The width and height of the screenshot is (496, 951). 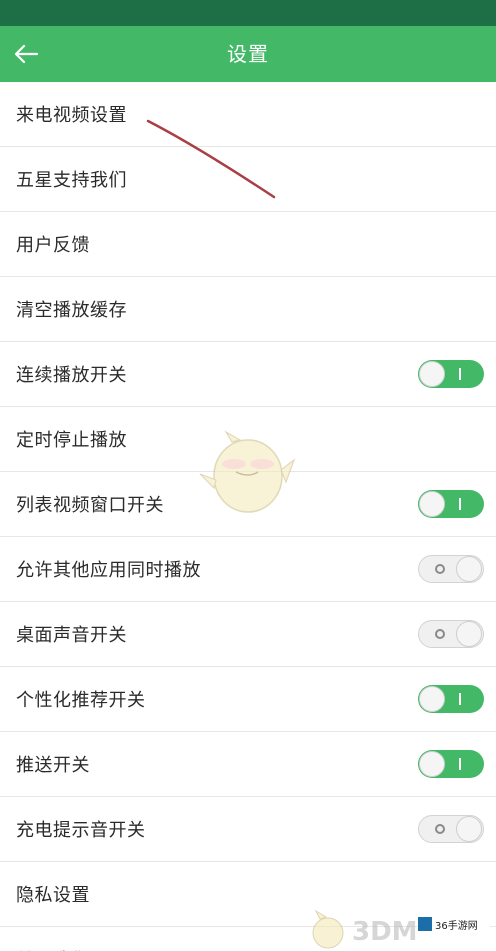 What do you see at coordinates (248, 699) in the screenshot?
I see `settings-row: 个性化推荐开关` at bounding box center [248, 699].